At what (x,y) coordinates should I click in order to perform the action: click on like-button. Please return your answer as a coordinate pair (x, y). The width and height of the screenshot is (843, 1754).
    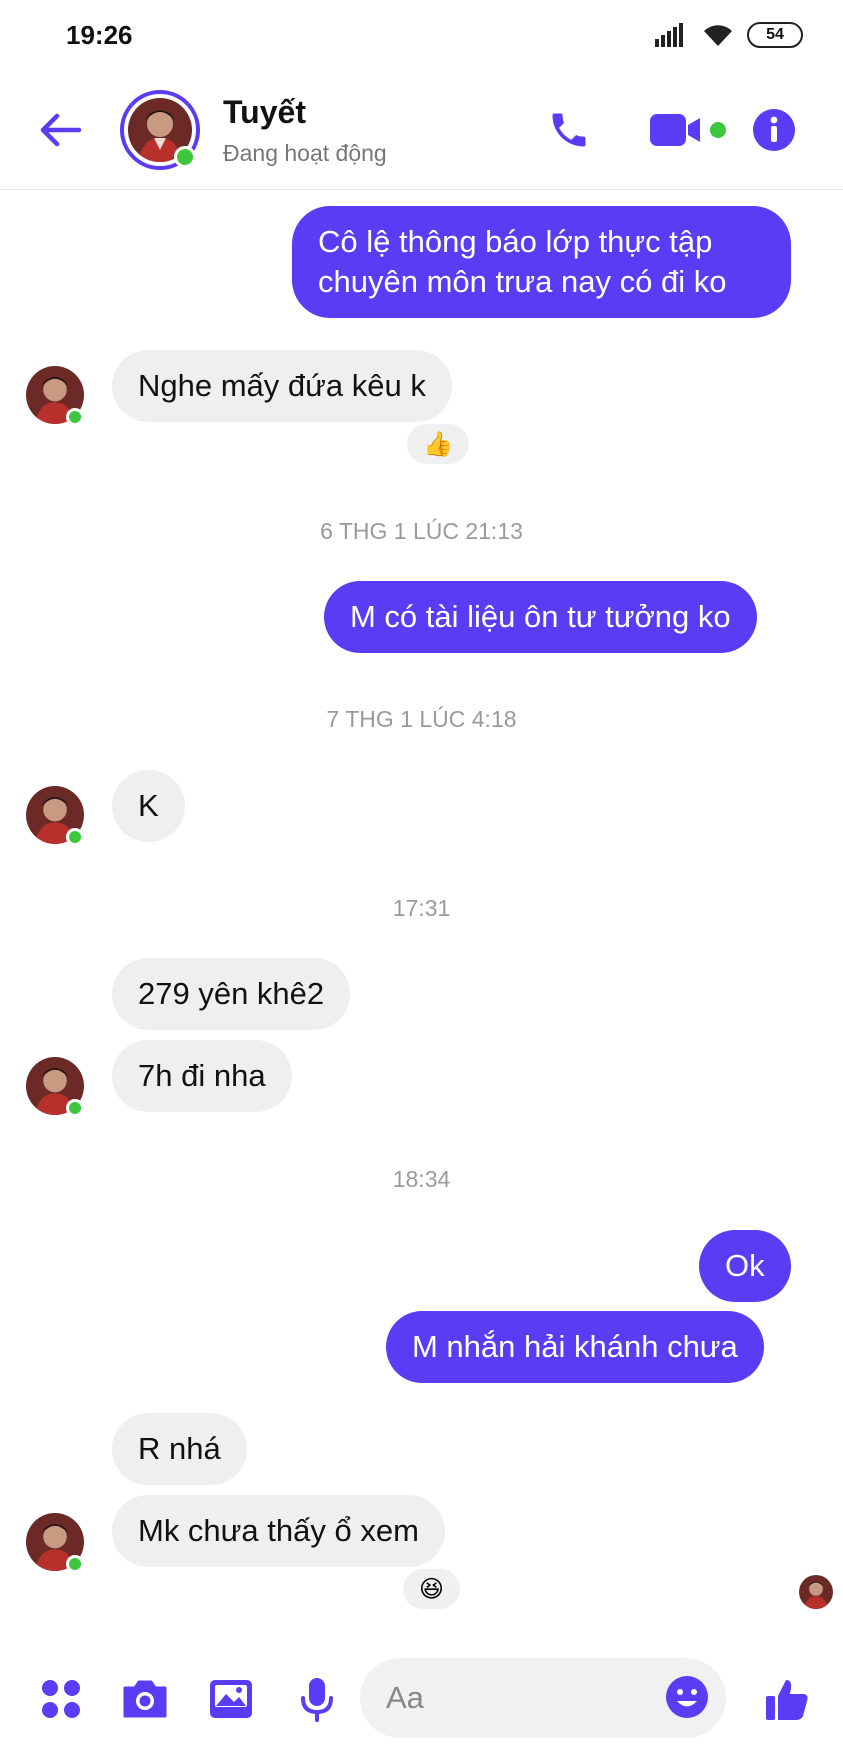
    Looking at the image, I should click on (787, 1699).